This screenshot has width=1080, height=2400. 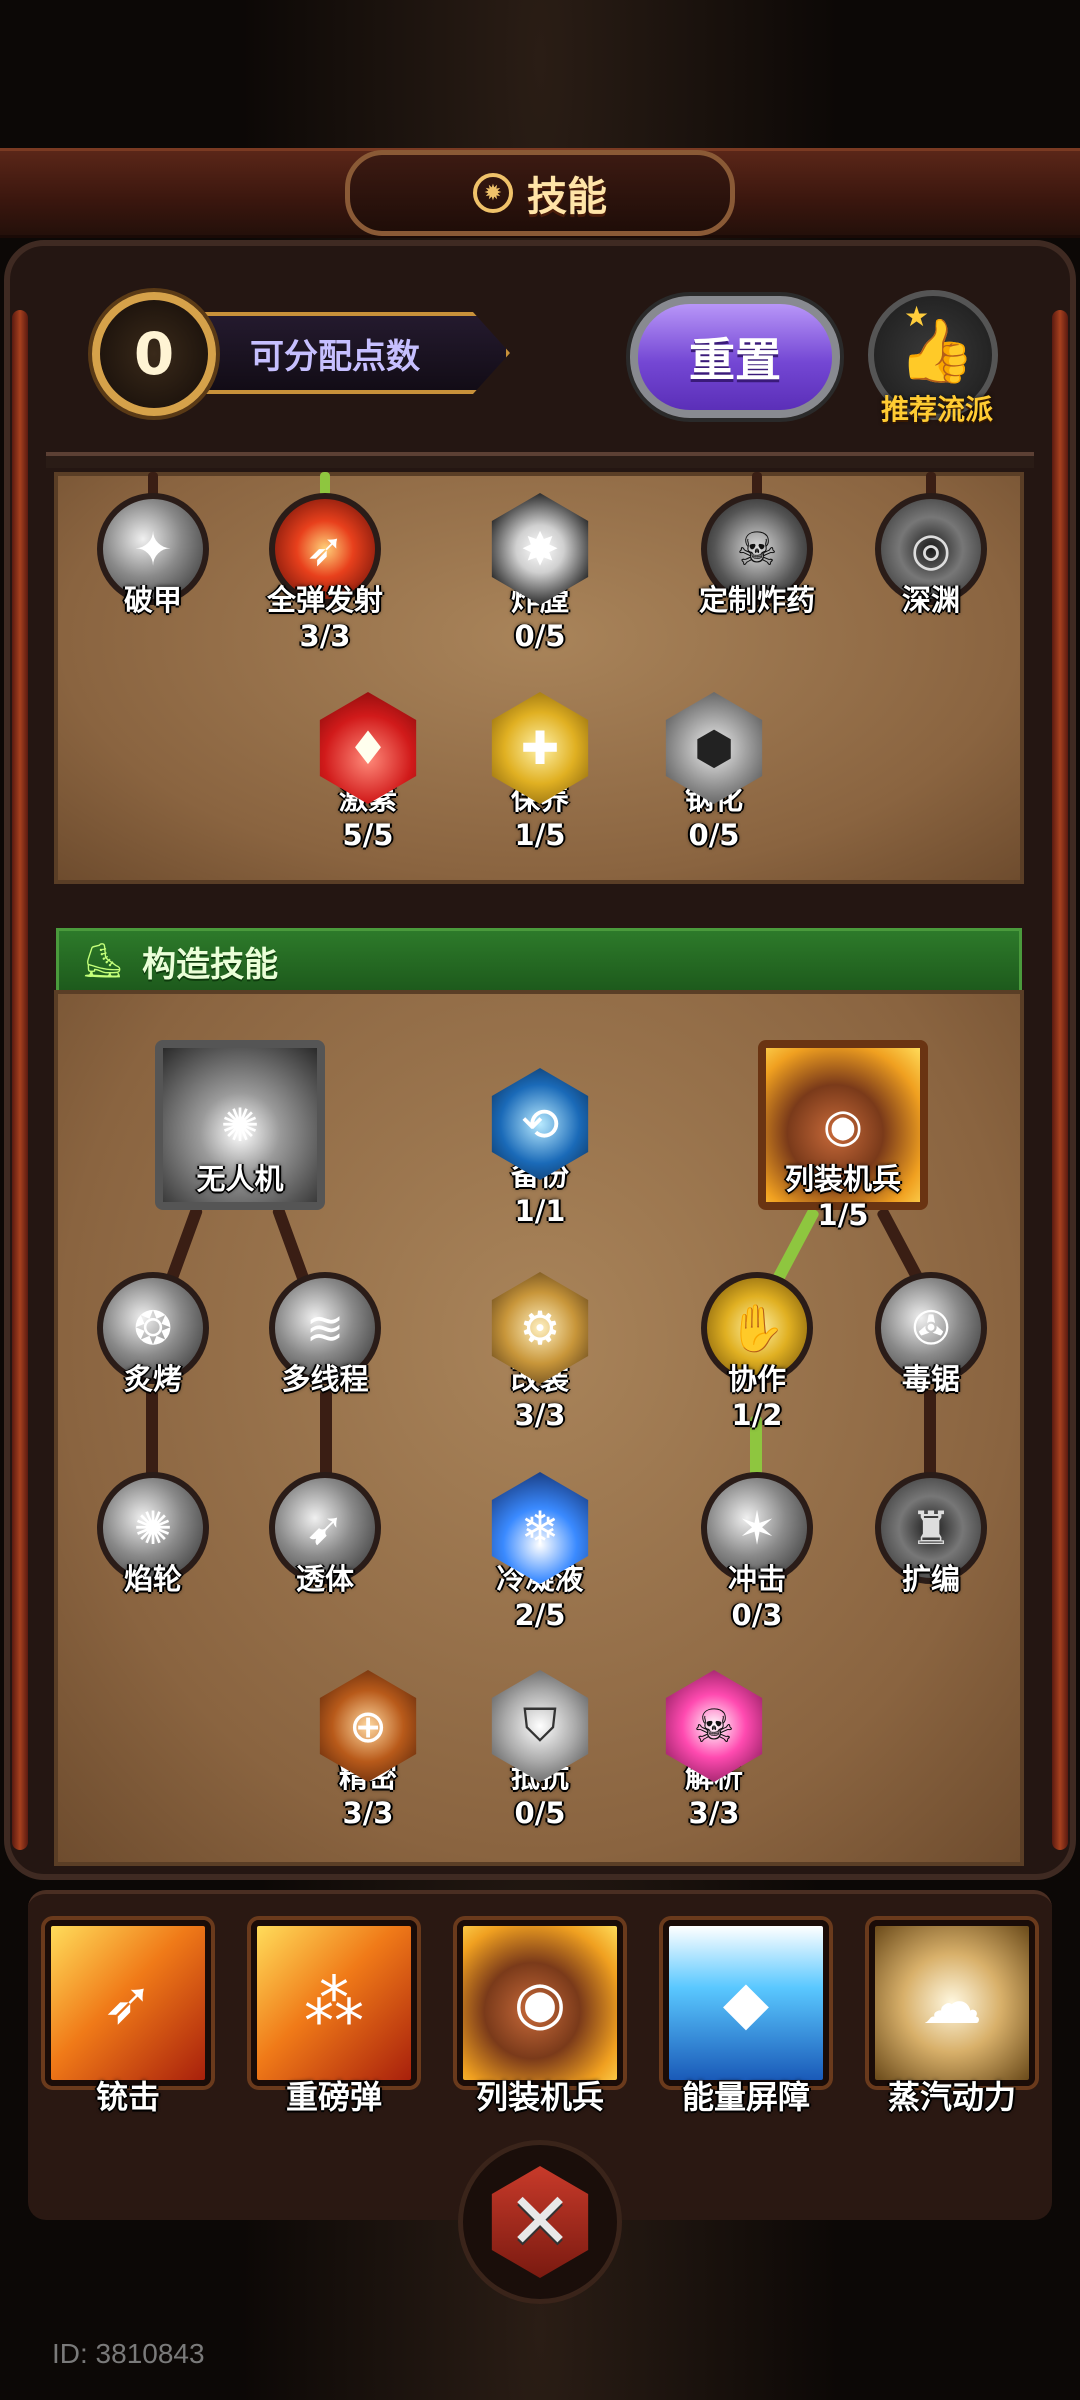 What do you see at coordinates (368, 748) in the screenshot?
I see `crystal-icon: ♦` at bounding box center [368, 748].